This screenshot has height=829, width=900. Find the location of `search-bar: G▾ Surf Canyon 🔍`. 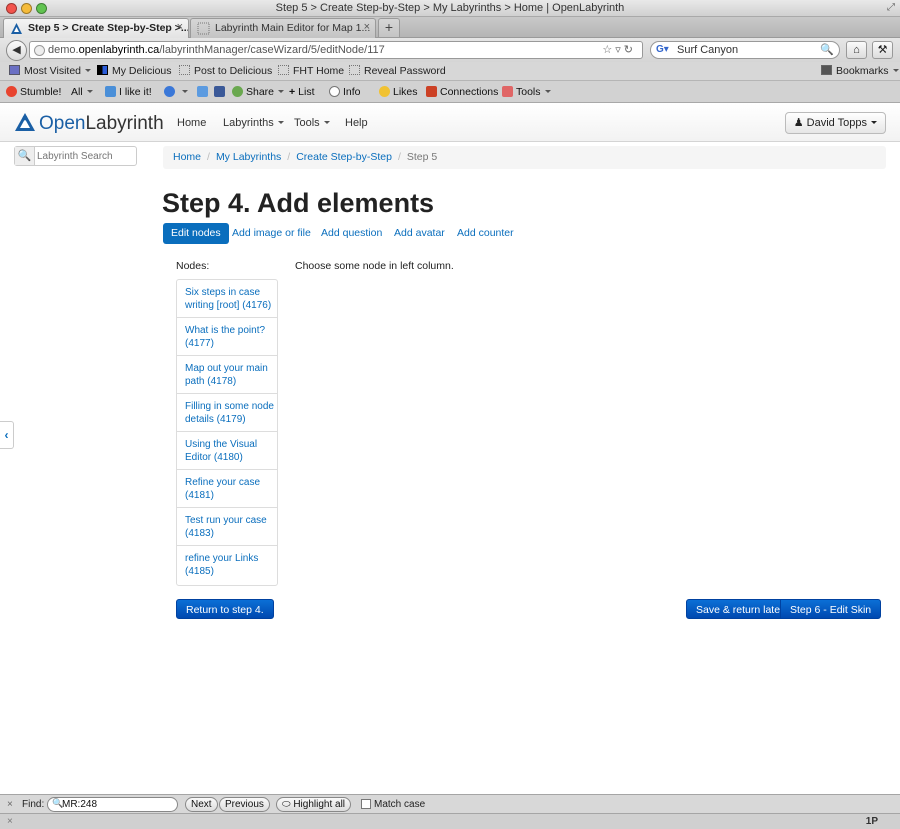

search-bar: G▾ Surf Canyon 🔍 is located at coordinates (745, 50).